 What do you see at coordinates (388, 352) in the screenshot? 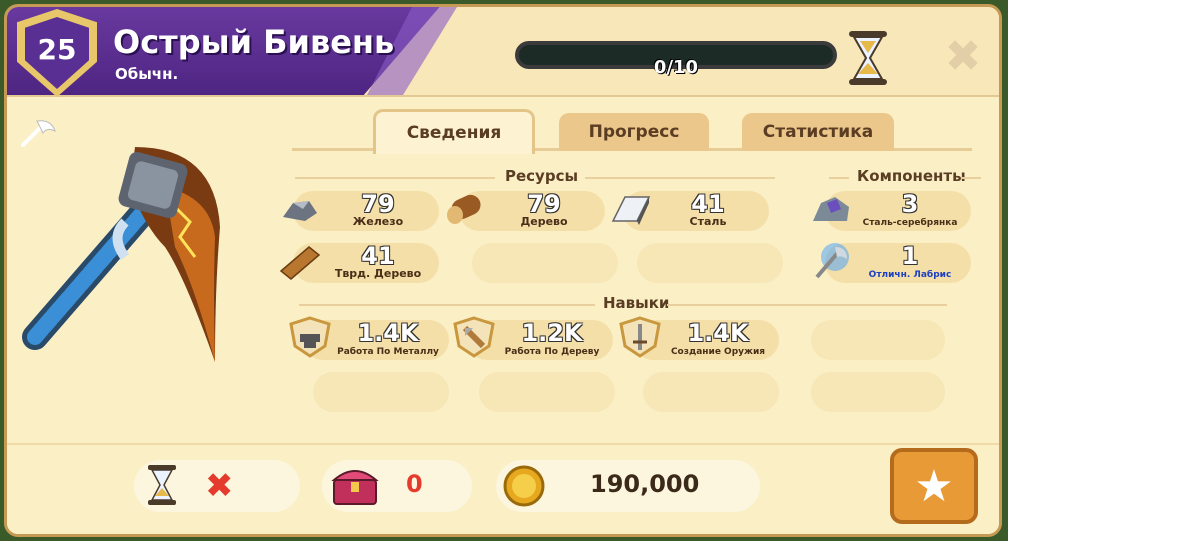
I see `skill-name: Работа По Металлу` at bounding box center [388, 352].